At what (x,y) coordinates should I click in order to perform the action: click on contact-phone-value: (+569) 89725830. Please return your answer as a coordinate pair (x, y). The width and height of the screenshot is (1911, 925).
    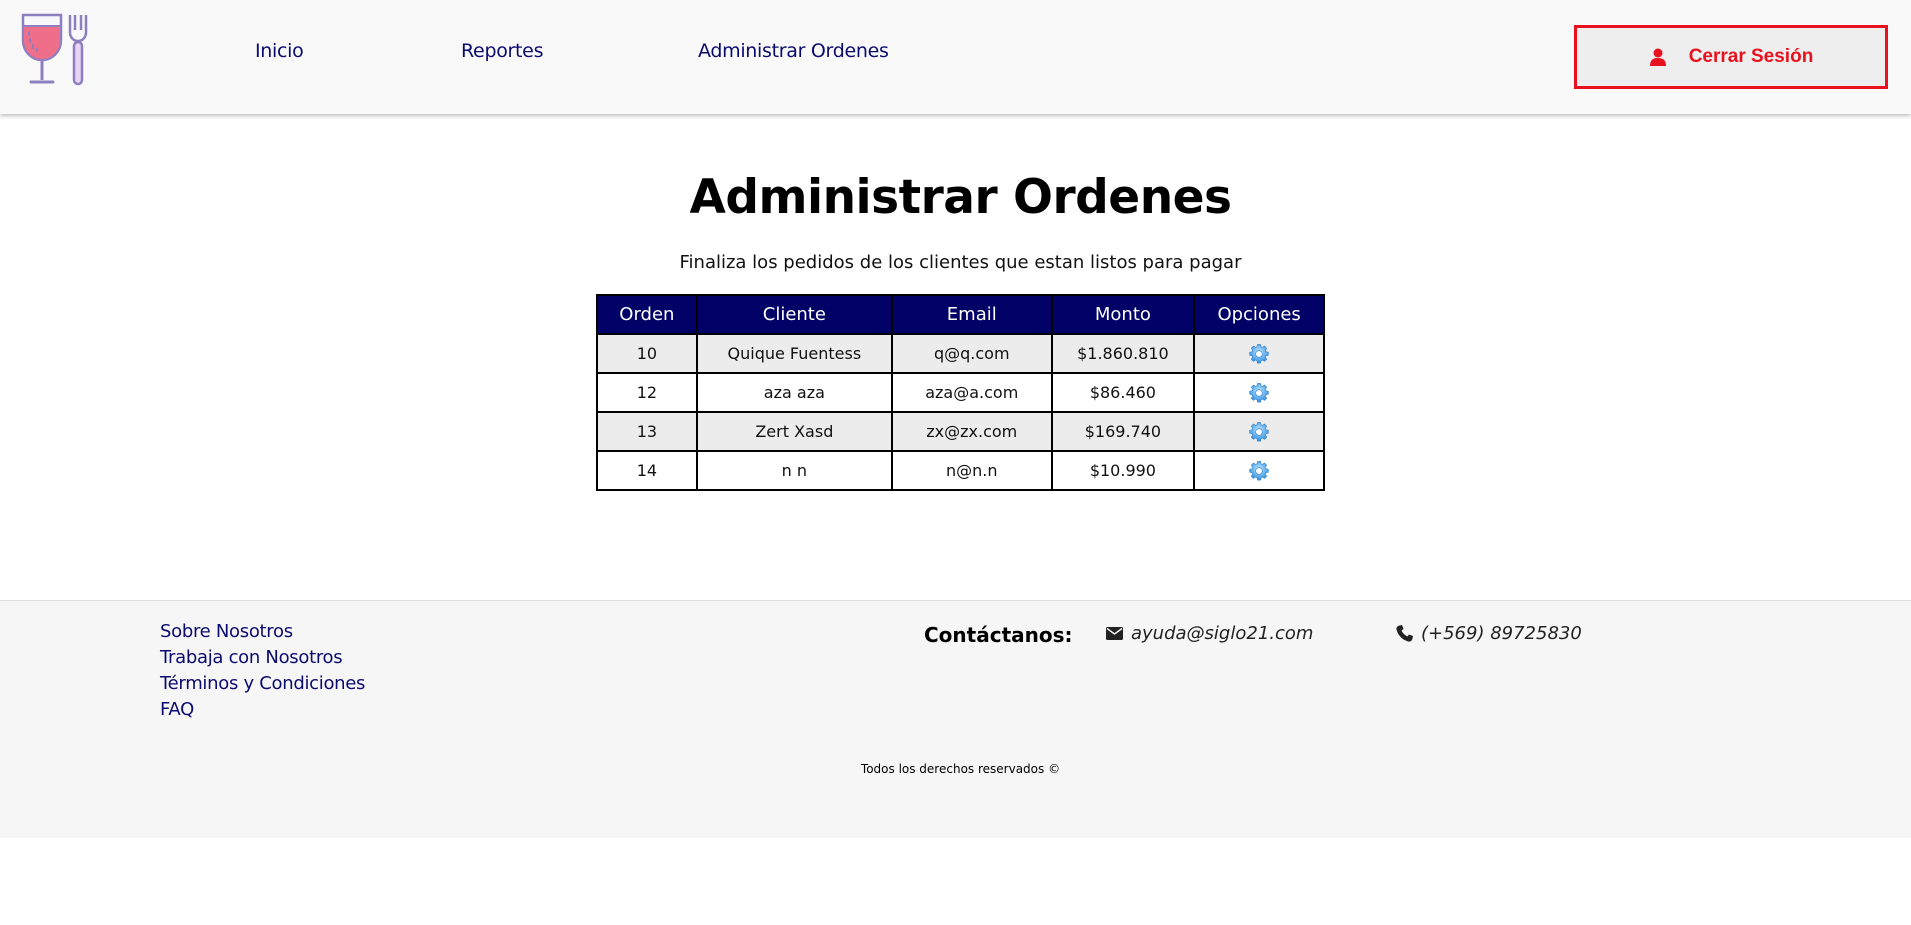
    Looking at the image, I should click on (1501, 633).